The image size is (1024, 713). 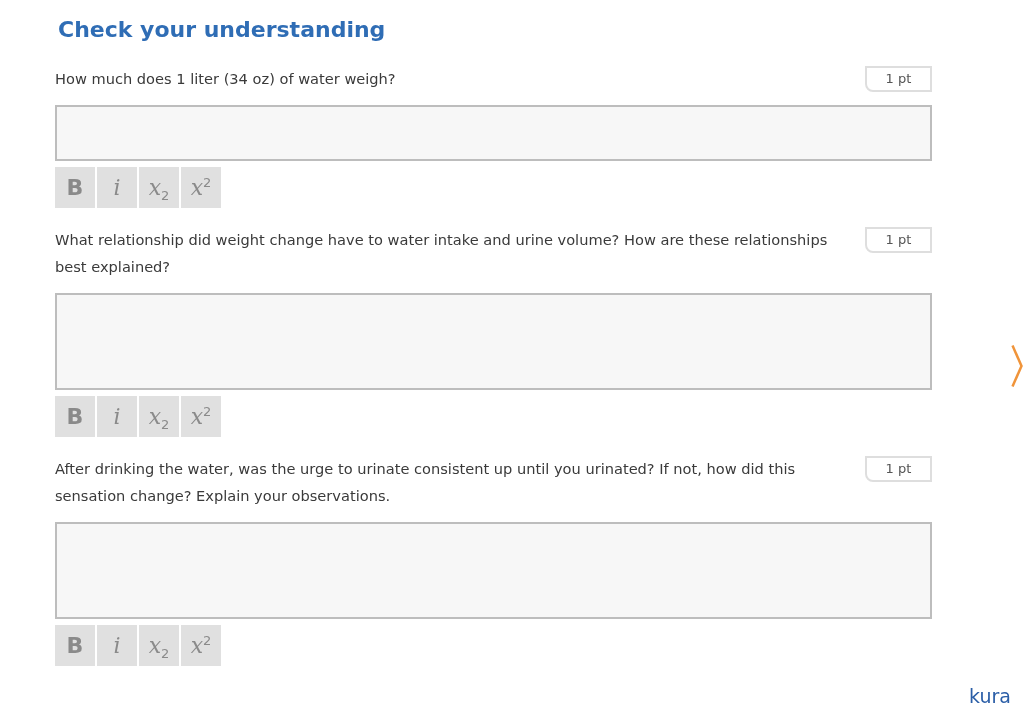 What do you see at coordinates (990, 696) in the screenshot?
I see `logo-text: kura` at bounding box center [990, 696].